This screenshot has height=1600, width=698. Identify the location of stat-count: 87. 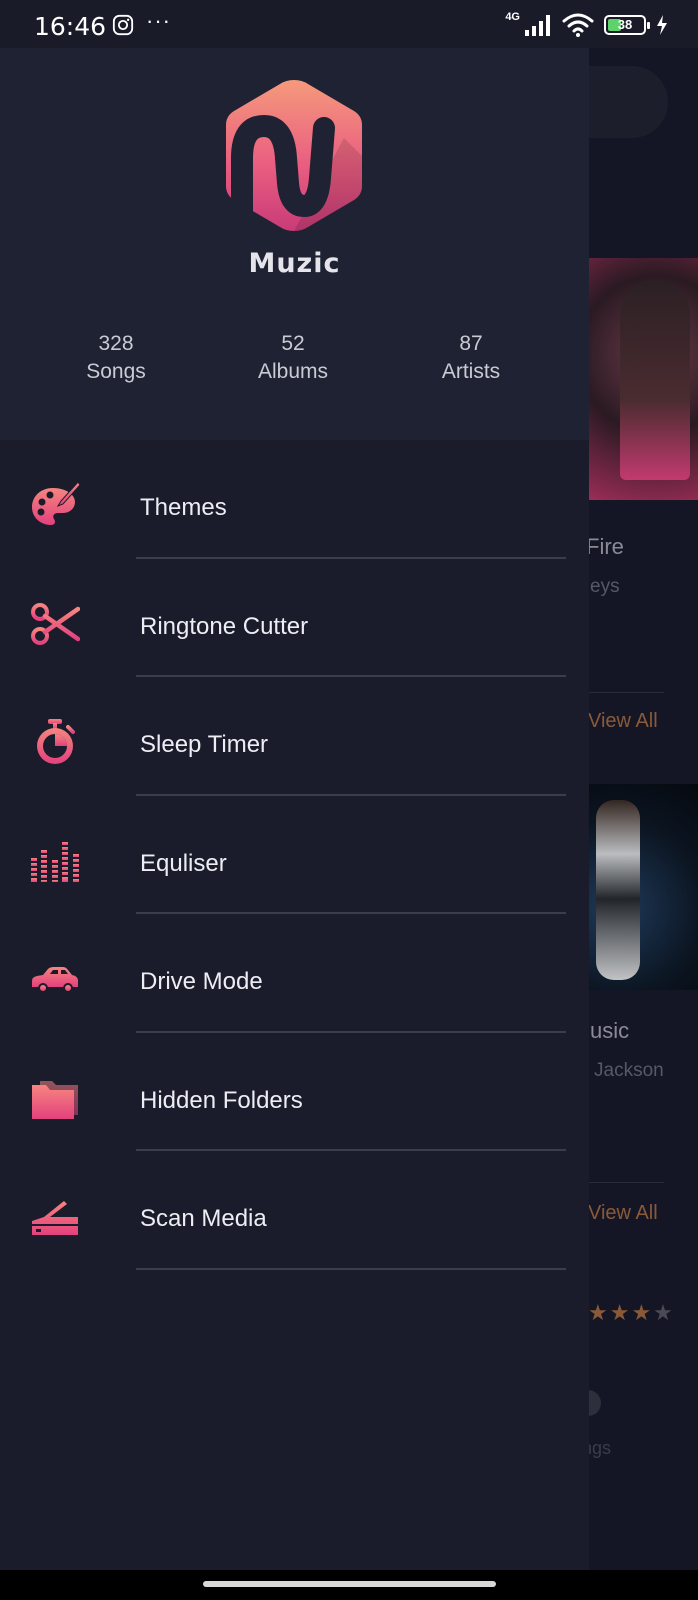
(471, 343).